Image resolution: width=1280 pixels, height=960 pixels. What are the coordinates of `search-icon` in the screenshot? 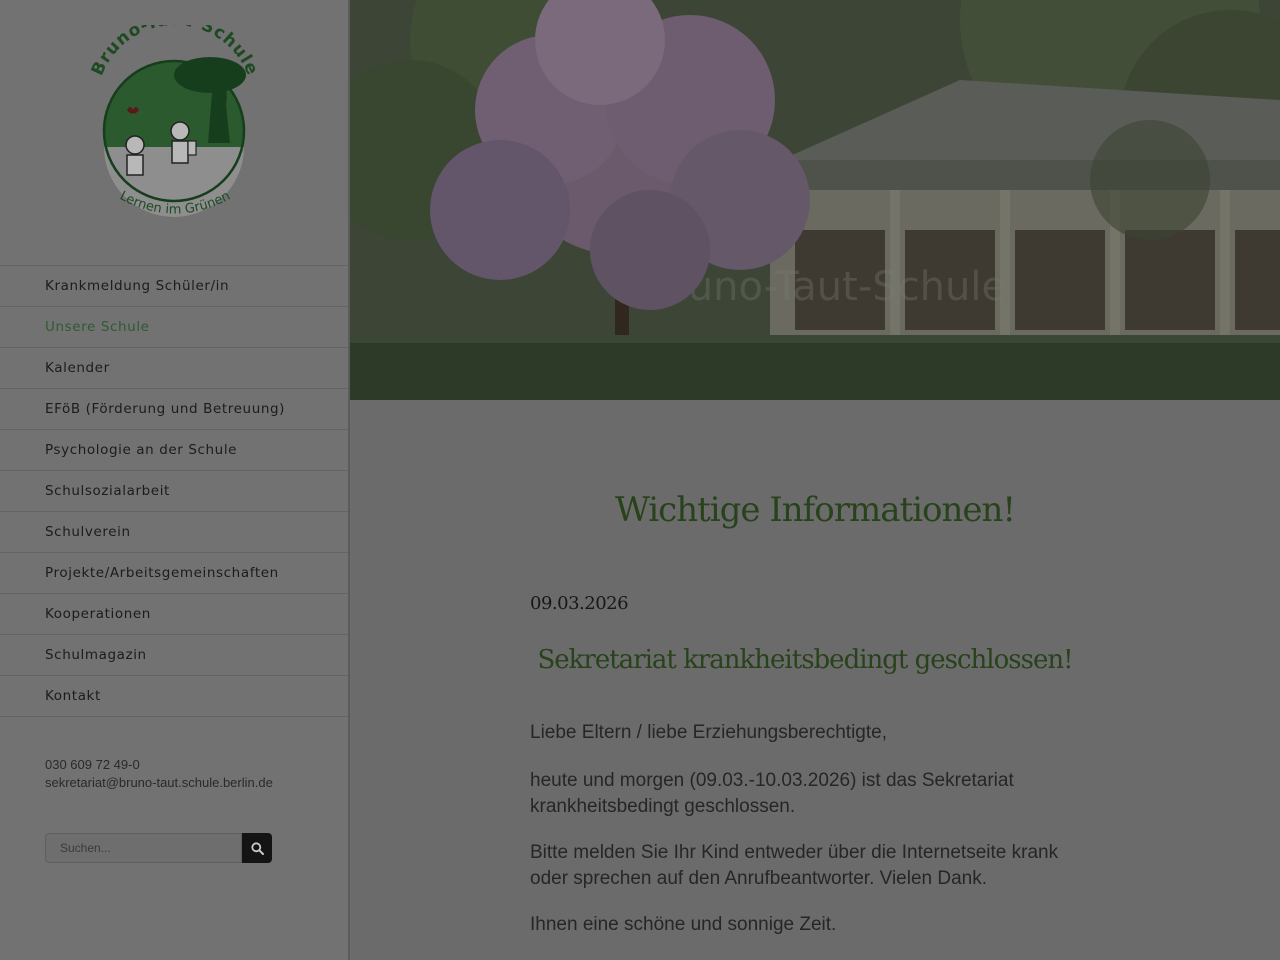 It's located at (257, 848).